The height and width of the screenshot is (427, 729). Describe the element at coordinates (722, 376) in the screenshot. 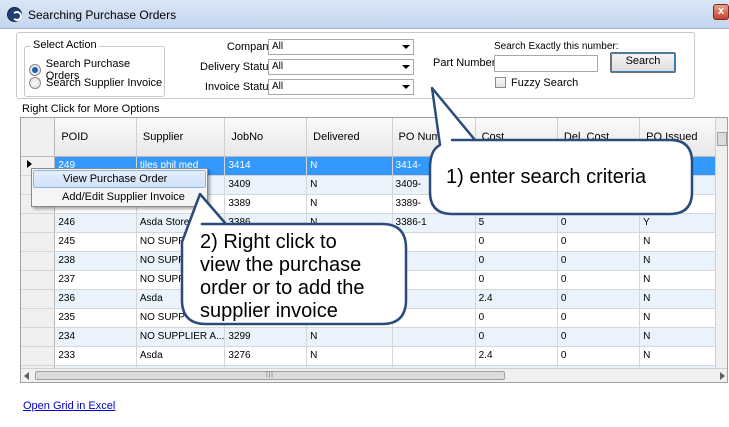

I see `scroll-right-icon` at that location.